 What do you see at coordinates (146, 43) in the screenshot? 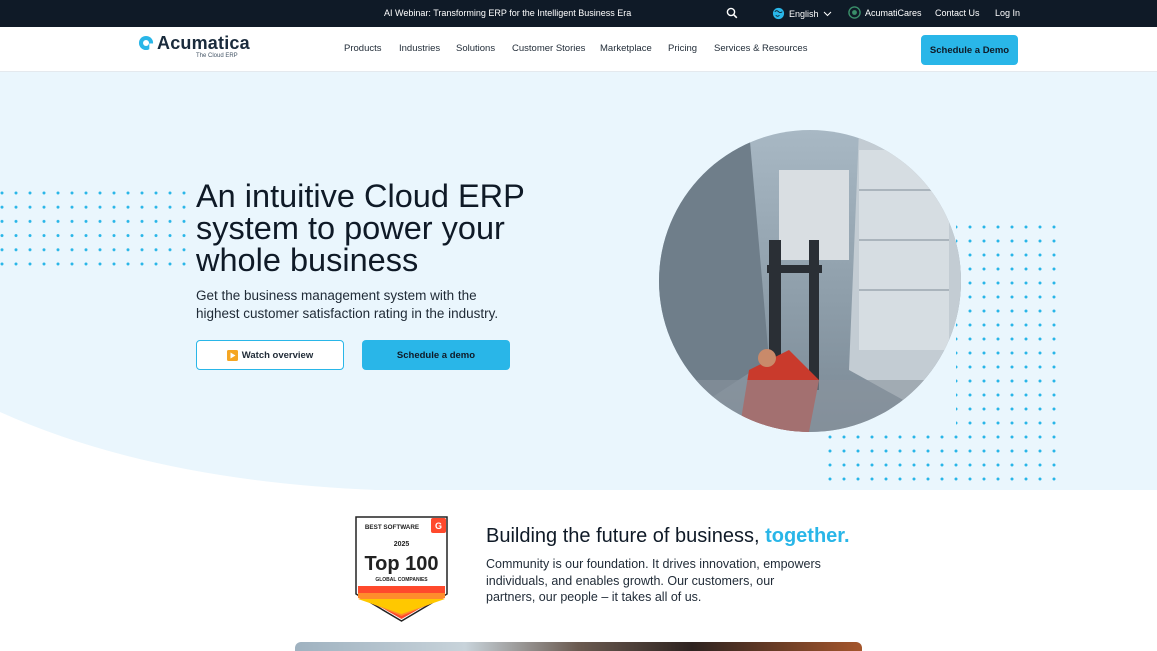
I see `acumatica-logo-mark` at bounding box center [146, 43].